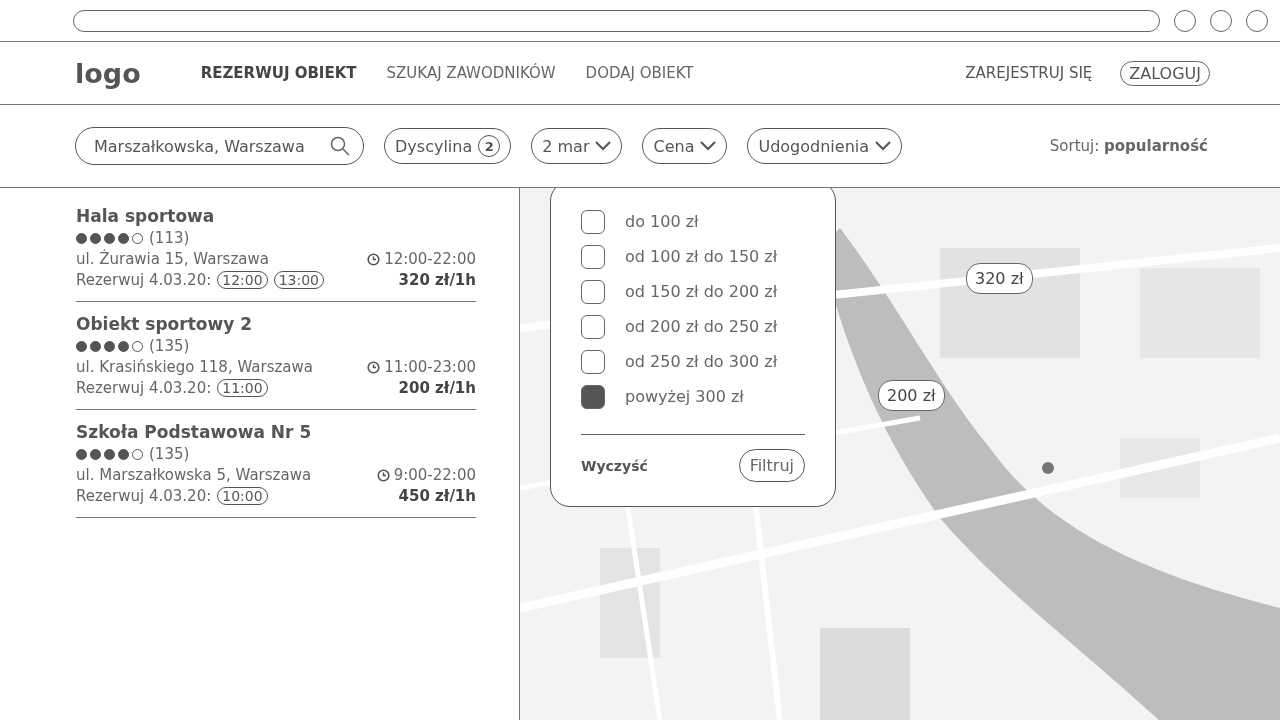 The image size is (1280, 720). What do you see at coordinates (276, 216) in the screenshot?
I see `venue-name: Hala sportowa` at bounding box center [276, 216].